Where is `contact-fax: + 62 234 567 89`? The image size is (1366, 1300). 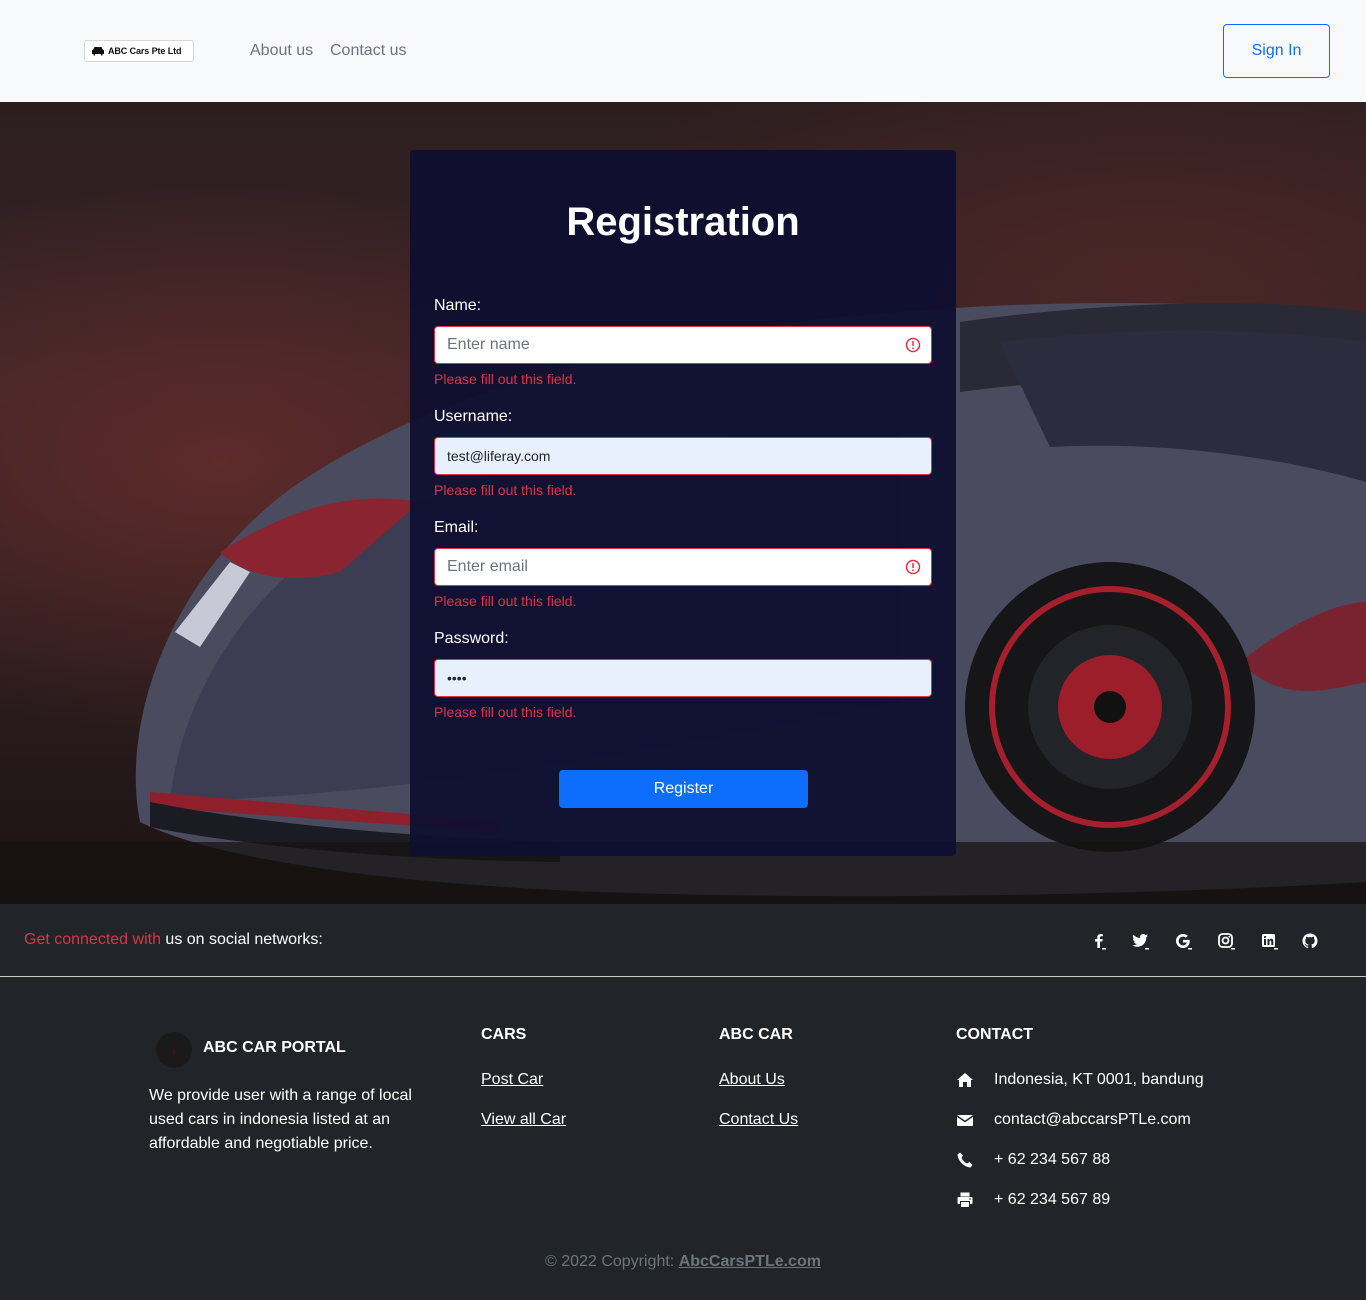
contact-fax: + 62 234 567 89 is located at coordinates (1052, 1199).